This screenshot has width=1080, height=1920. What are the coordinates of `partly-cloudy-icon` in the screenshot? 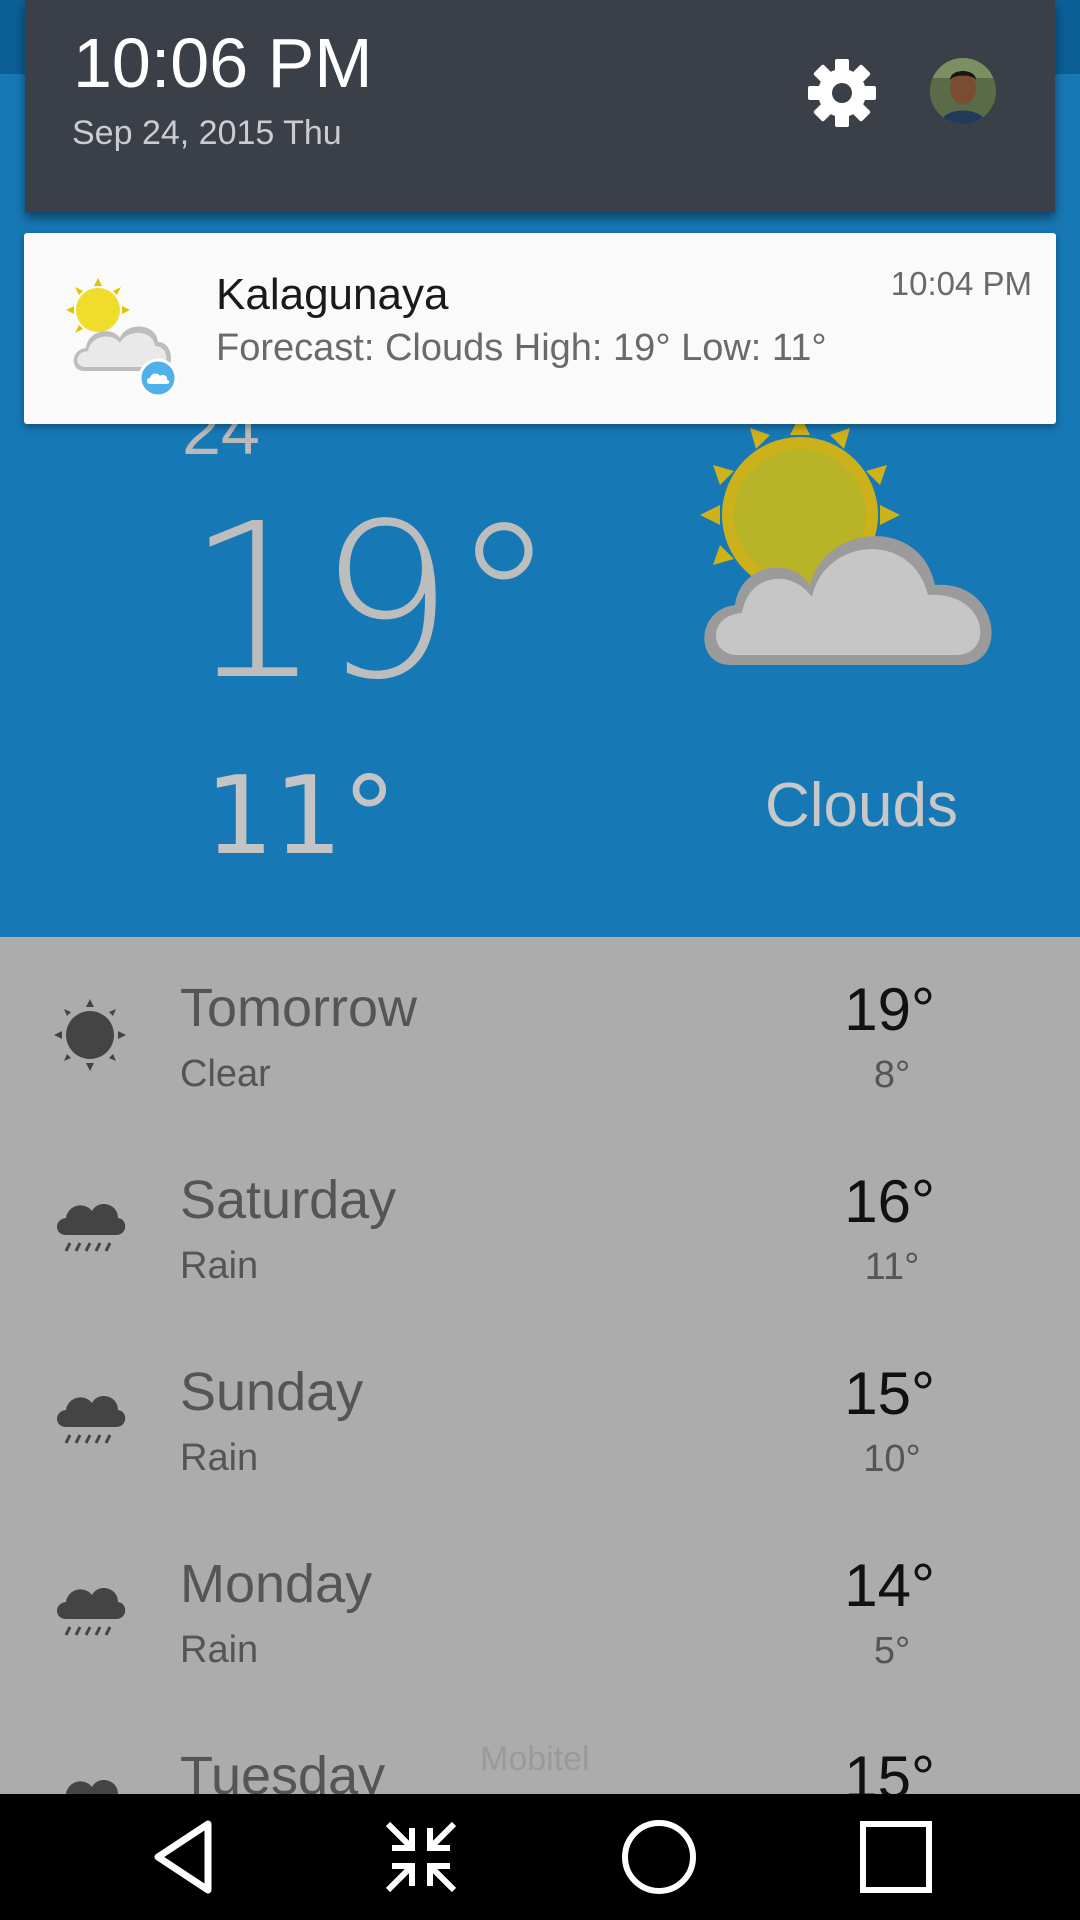 It's located at (122, 338).